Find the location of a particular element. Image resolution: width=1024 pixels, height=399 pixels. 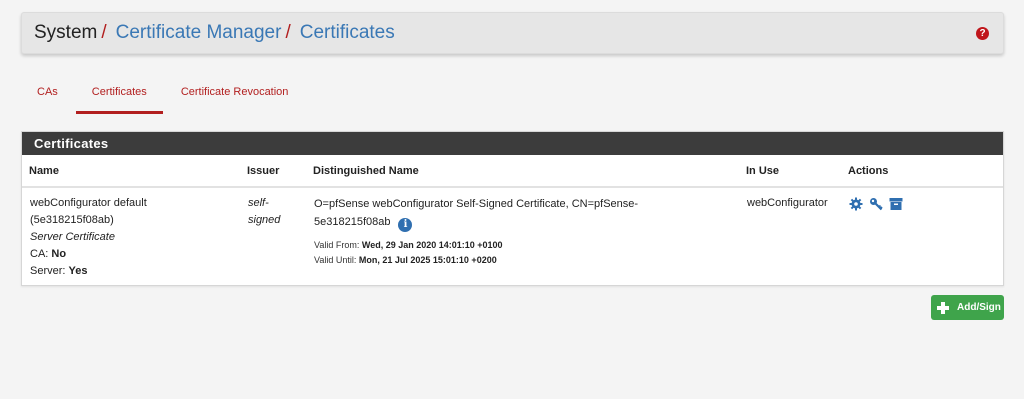

breadcrumb-certificate-manager: Certificate Manager is located at coordinates (199, 33).